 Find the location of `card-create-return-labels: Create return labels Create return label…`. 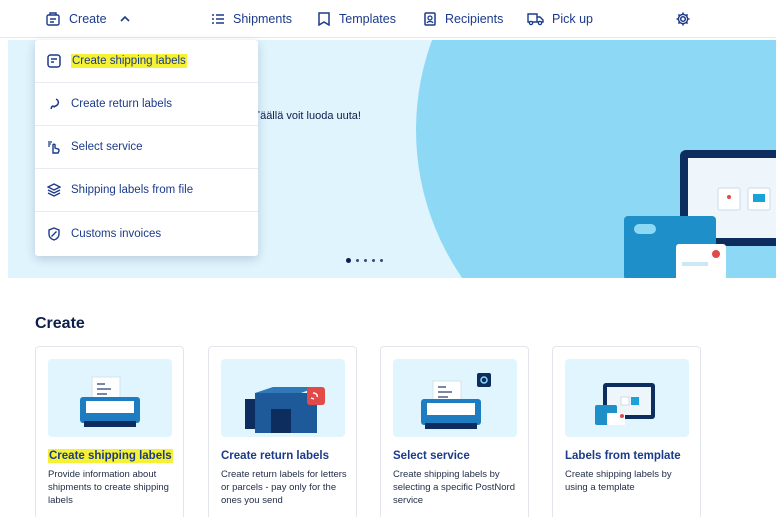

card-create-return-labels: Create return labels Create return label… is located at coordinates (282, 431).